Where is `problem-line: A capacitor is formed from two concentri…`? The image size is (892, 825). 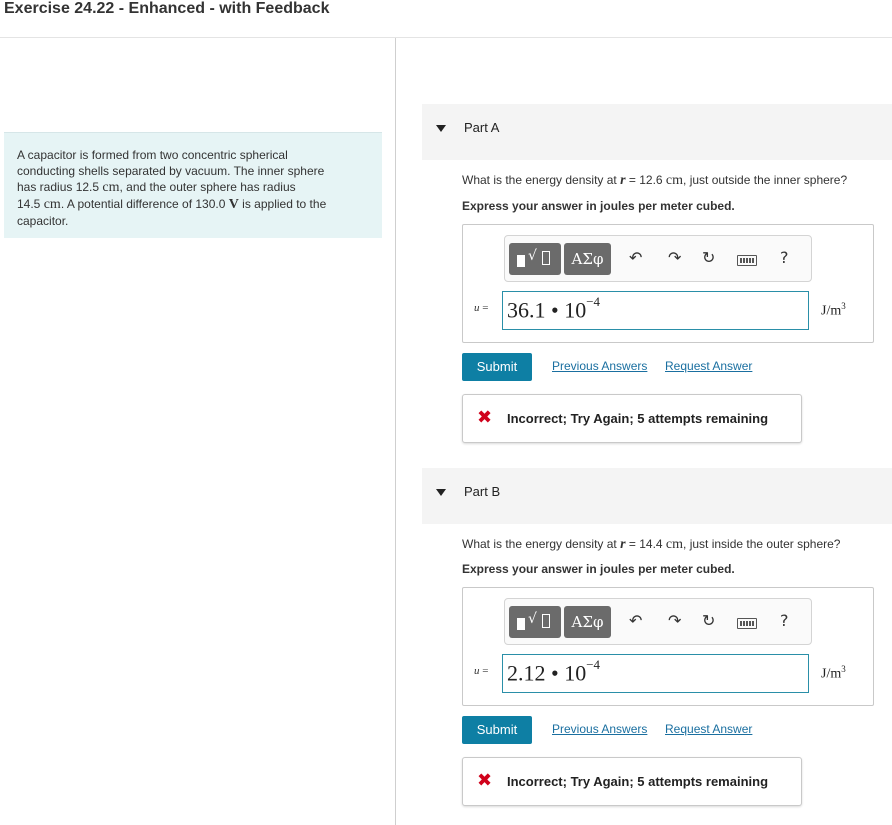 problem-line: A capacitor is formed from two concentri… is located at coordinates (152, 155).